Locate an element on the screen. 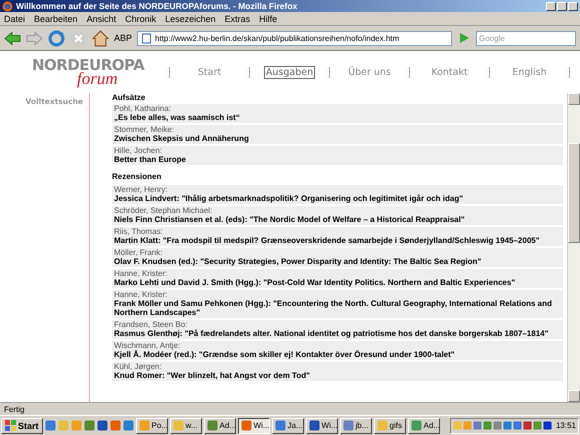 Image resolution: width=580 pixels, height=435 pixels. nav-link: Über uns is located at coordinates (369, 72).